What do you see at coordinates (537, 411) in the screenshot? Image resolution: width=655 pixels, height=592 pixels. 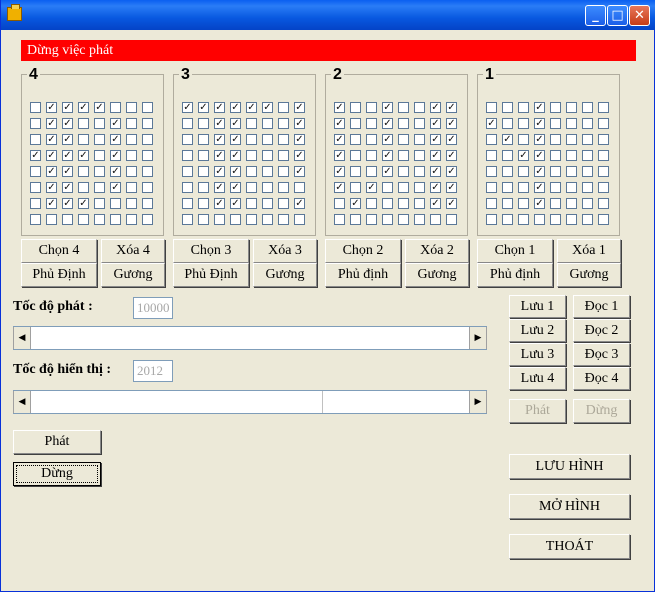 I see `side-play-button: Phát` at bounding box center [537, 411].